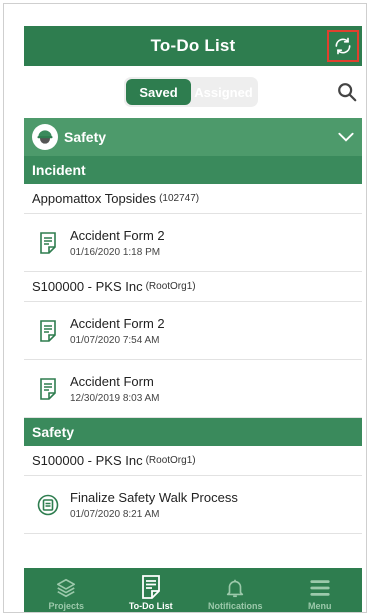 This screenshot has width=370, height=616. Describe the element at coordinates (193, 137) in the screenshot. I see `module-header-safety: Safety` at that location.